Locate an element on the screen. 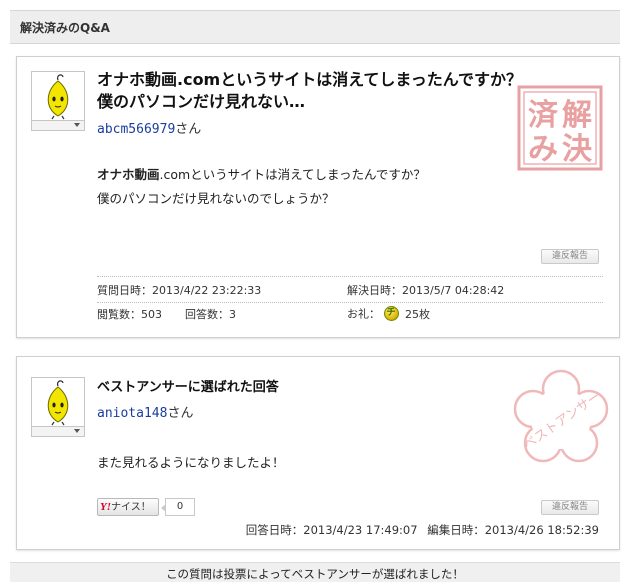  answers-value: 3 is located at coordinates (232, 314).